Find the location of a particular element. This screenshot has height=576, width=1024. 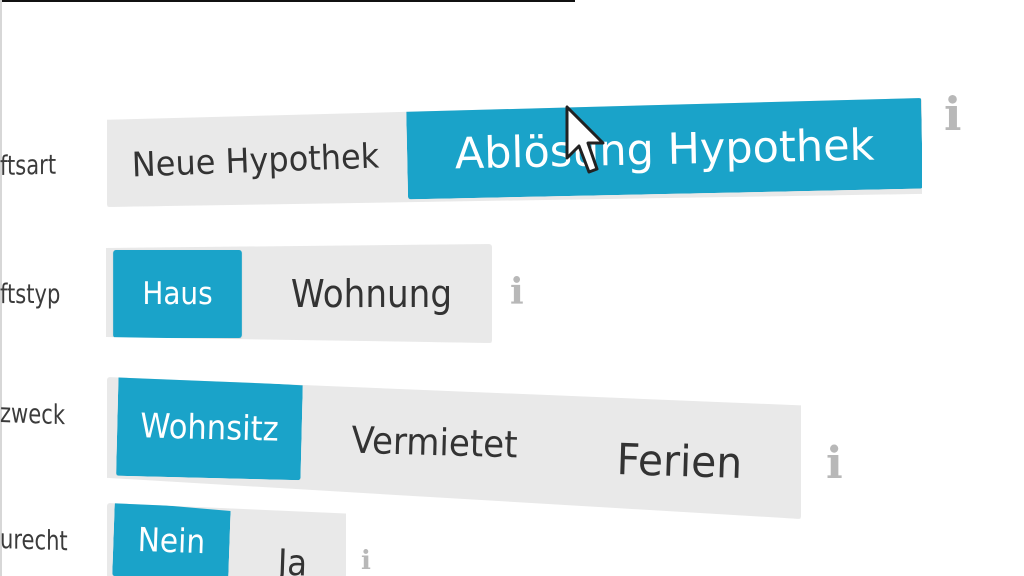

top-border is located at coordinates (287, 1).